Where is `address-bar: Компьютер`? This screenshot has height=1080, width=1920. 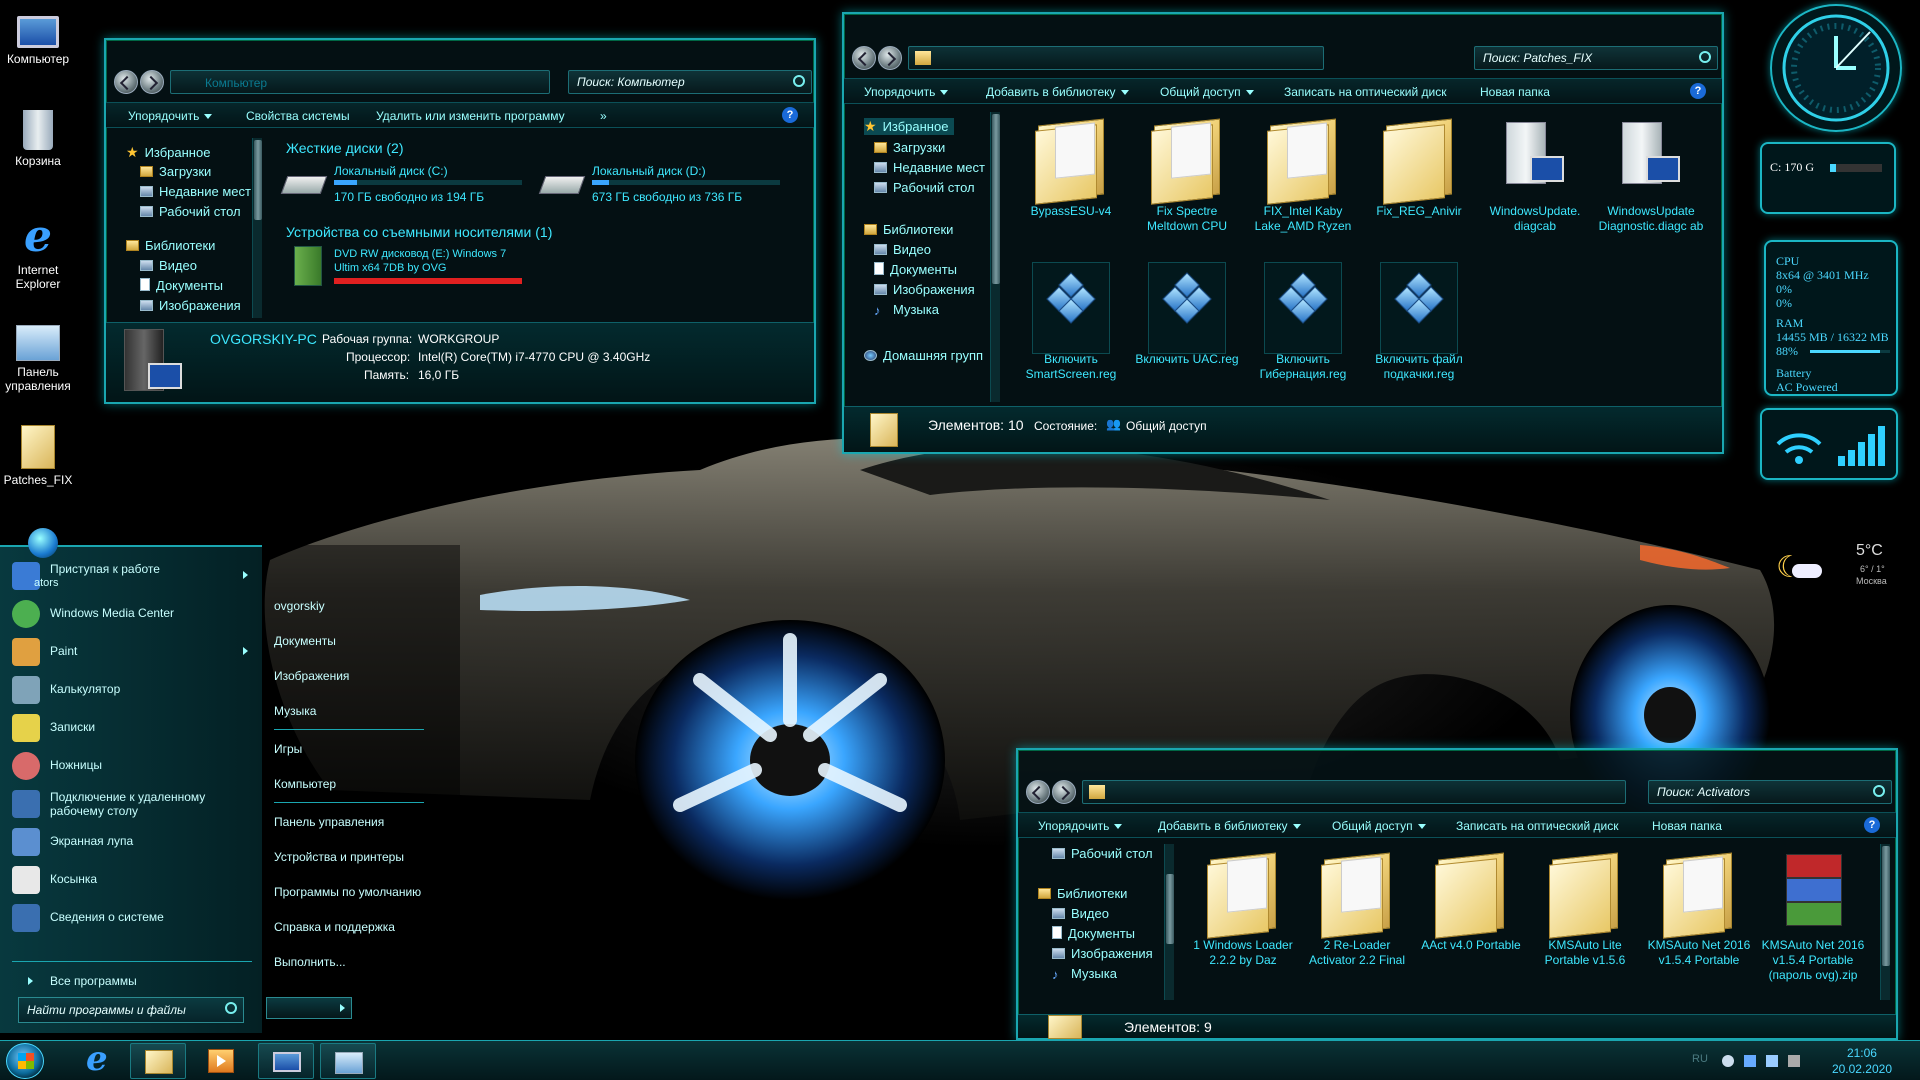 address-bar: Компьютер is located at coordinates (360, 82).